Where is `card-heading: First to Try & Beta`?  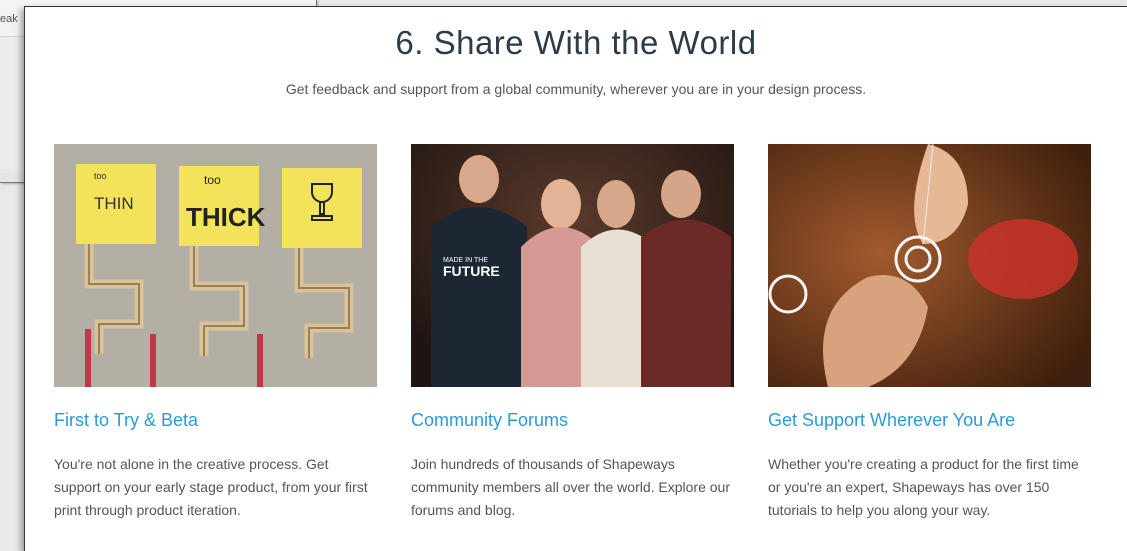 card-heading: First to Try & Beta is located at coordinates (126, 420).